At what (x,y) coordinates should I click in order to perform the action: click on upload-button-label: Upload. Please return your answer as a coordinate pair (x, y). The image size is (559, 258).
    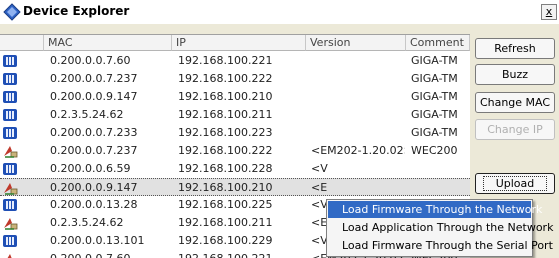
    Looking at the image, I should click on (515, 183).